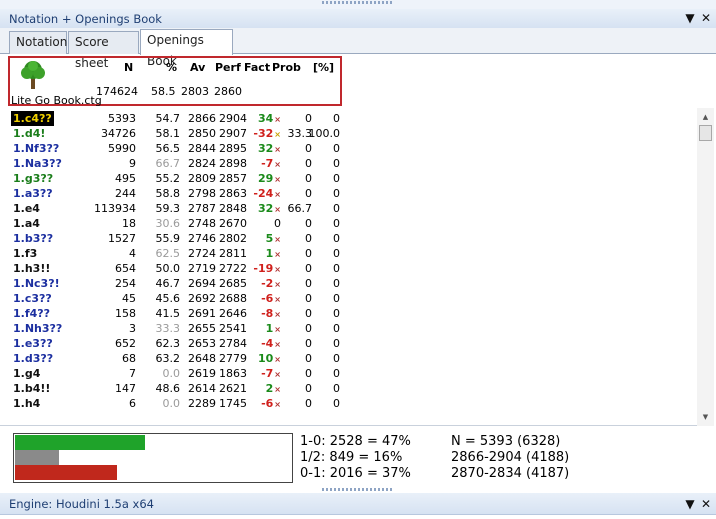 This screenshot has width=716, height=519. What do you see at coordinates (33, 238) in the screenshot?
I see `move-cell: 1.b3??` at bounding box center [33, 238].